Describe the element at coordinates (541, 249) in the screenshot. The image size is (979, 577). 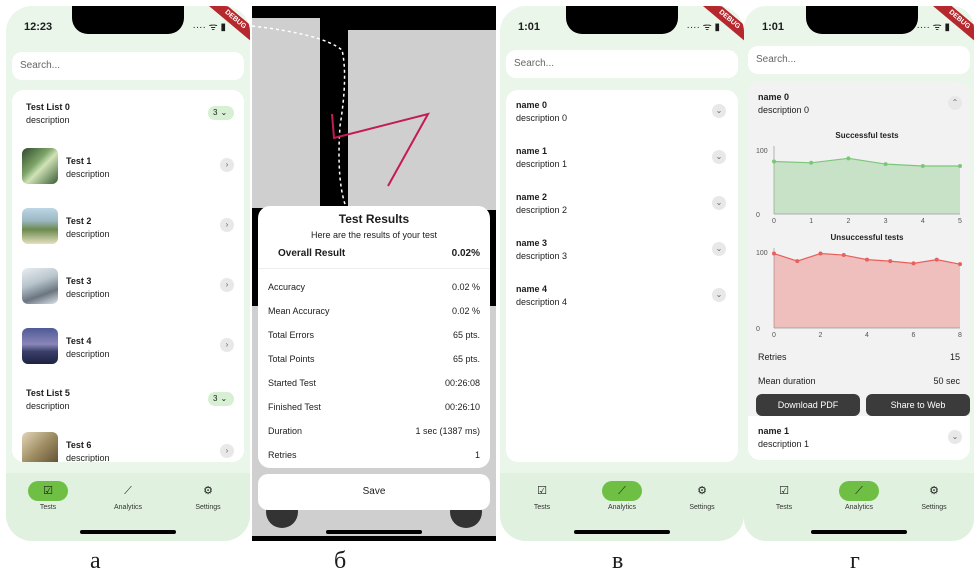
I see `list-item: name 3 description 3` at that location.